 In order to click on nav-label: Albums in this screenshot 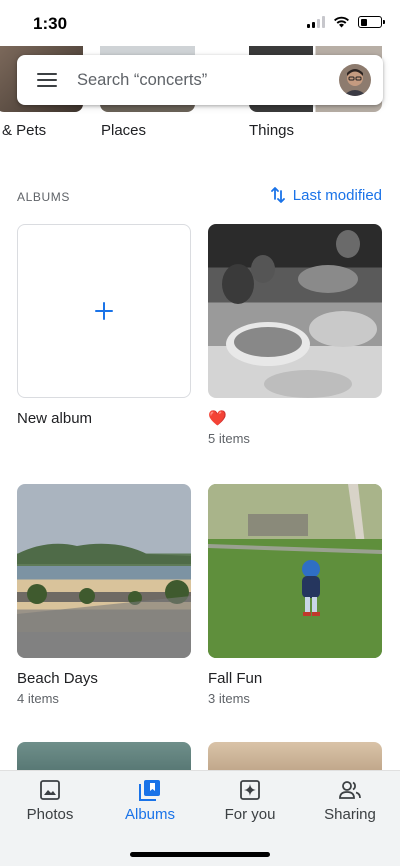, I will do `click(150, 814)`.